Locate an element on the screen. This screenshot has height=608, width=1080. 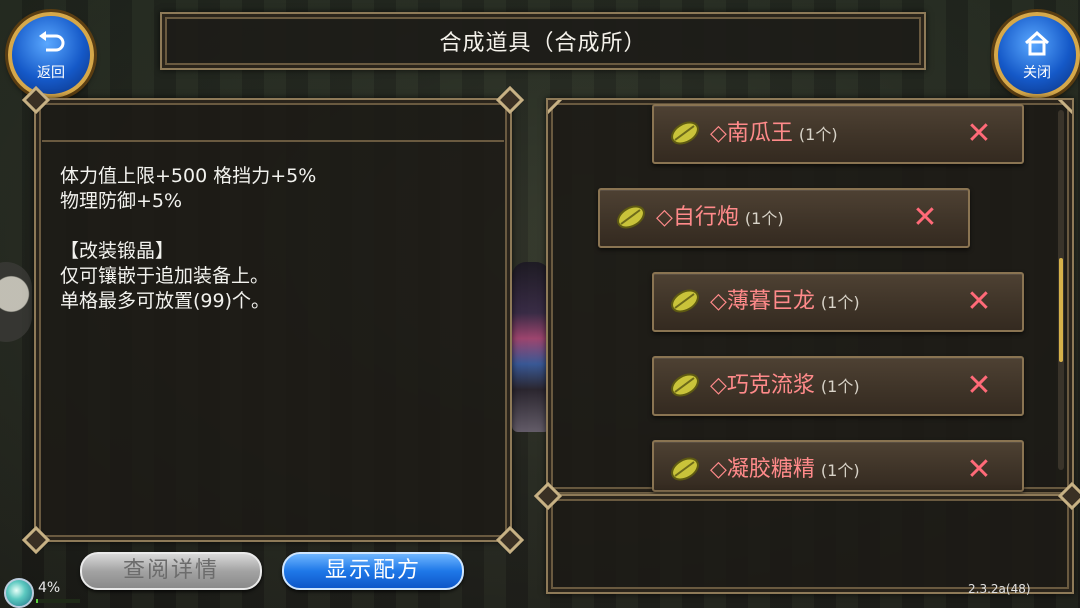
version-label: 2.3.2a(48) is located at coordinates (999, 589).